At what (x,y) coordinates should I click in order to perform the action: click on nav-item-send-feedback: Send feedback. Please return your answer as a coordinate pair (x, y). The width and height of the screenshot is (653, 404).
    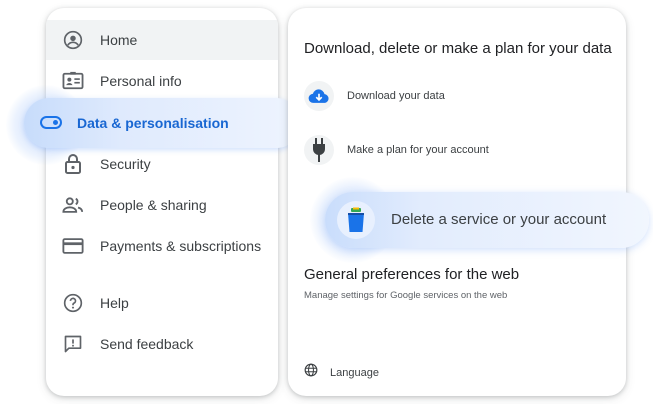
    Looking at the image, I should click on (162, 344).